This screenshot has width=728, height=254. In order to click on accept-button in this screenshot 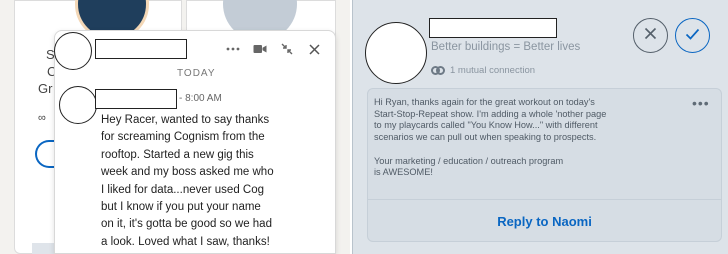, I will do `click(692, 35)`.